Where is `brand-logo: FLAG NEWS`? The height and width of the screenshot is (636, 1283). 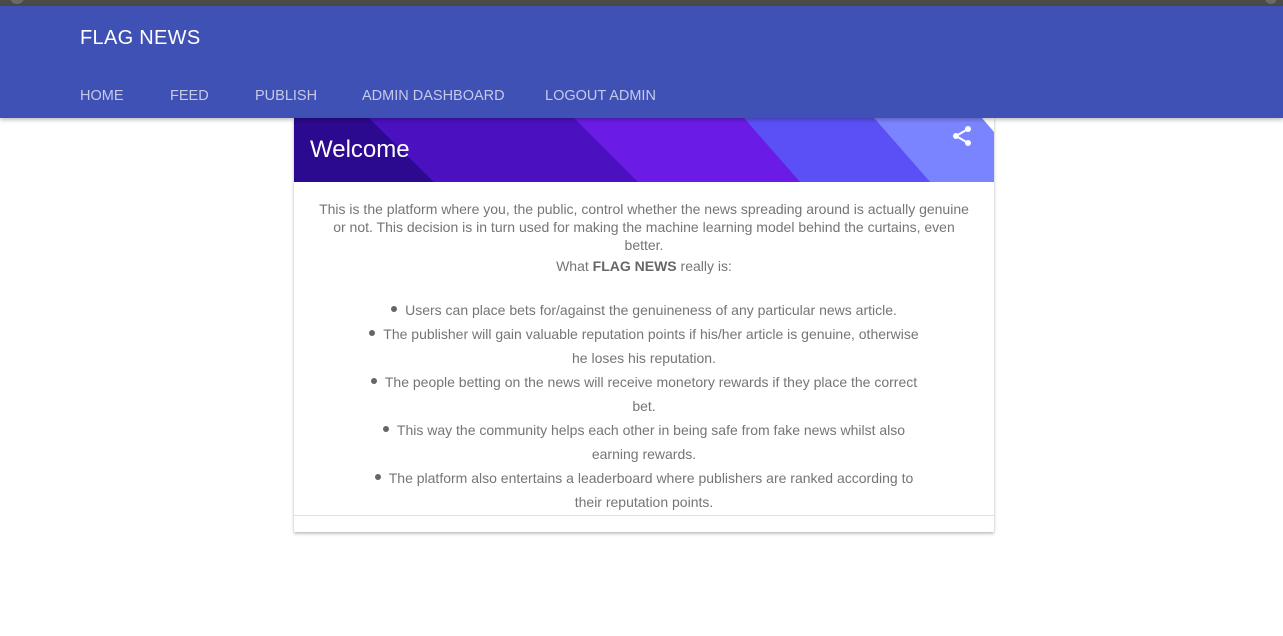 brand-logo: FLAG NEWS is located at coordinates (140, 38).